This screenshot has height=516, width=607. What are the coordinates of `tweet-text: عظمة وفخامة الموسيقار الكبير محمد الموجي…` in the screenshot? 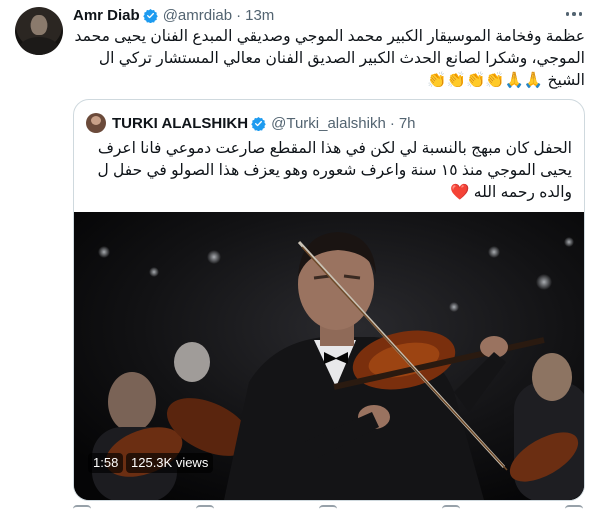 It's located at (329, 58).